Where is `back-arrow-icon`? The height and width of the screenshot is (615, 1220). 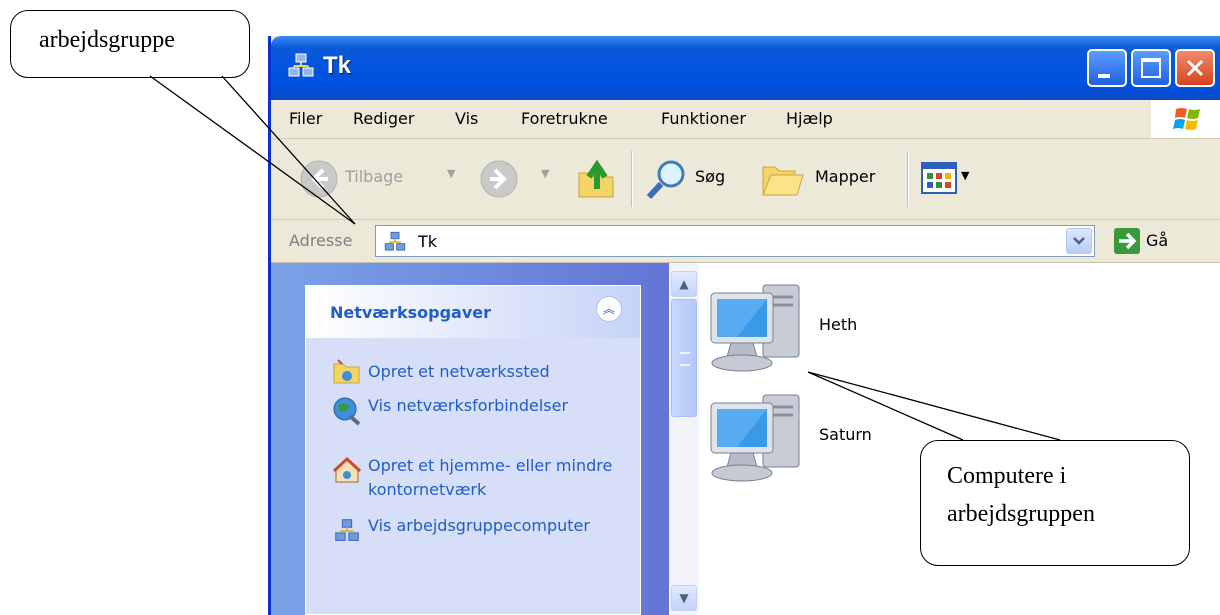 back-arrow-icon is located at coordinates (319, 179).